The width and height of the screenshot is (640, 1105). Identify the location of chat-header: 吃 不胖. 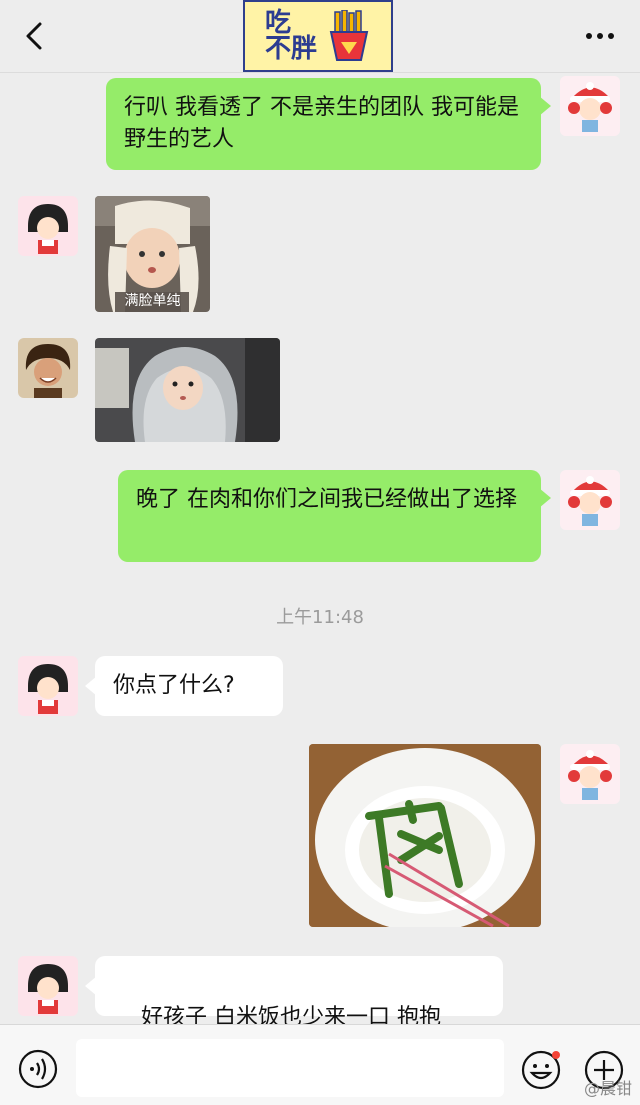
(320, 36).